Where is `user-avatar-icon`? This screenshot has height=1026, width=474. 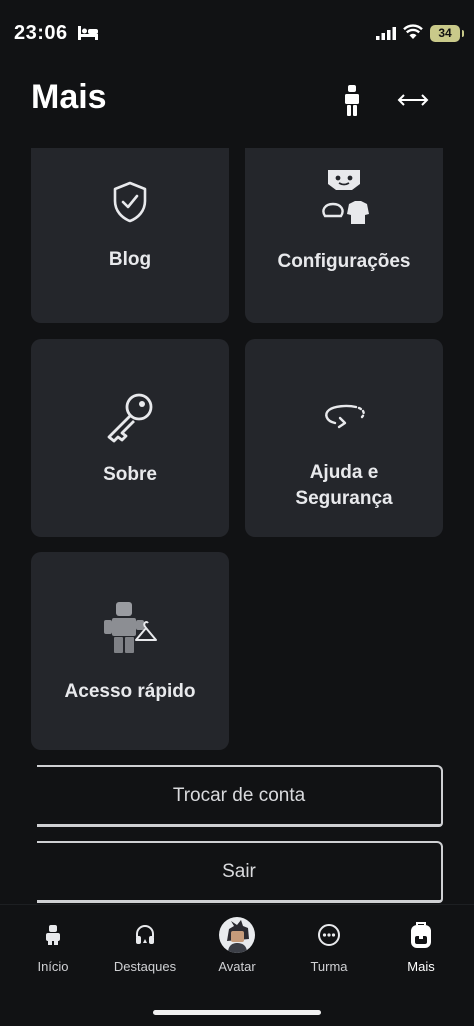
user-avatar-icon is located at coordinates (237, 935).